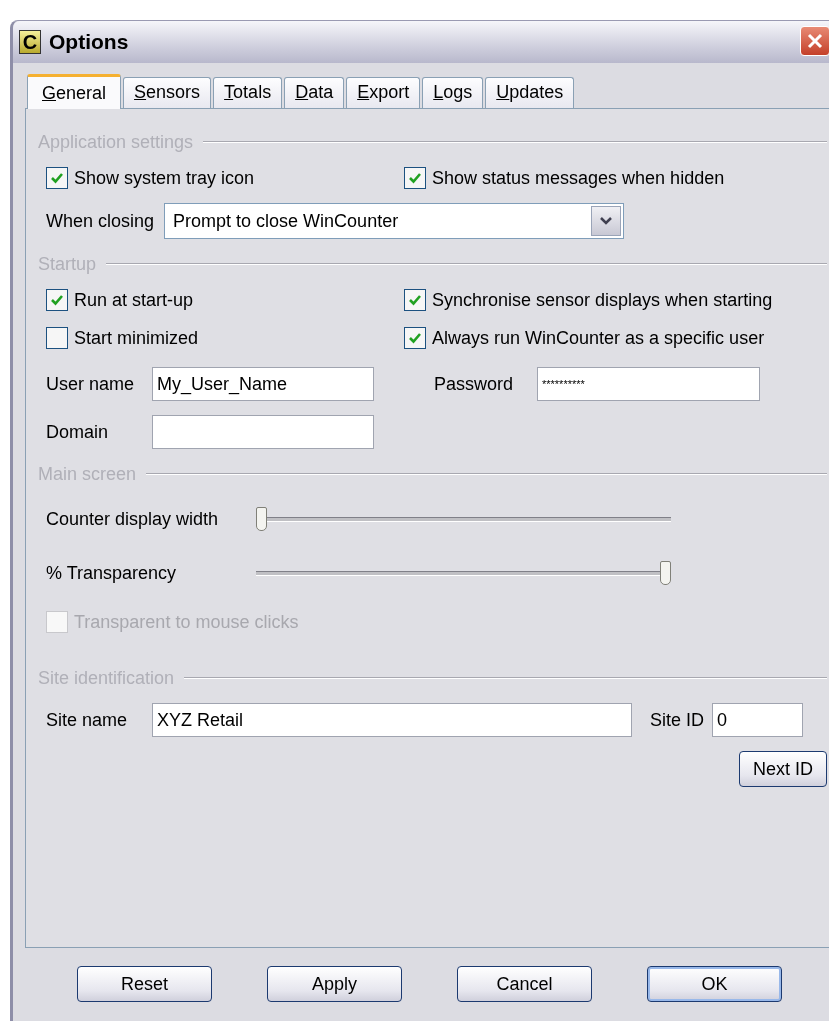 This screenshot has width=829, height=1021. I want to click on input-field: My_User_Name, so click(263, 384).